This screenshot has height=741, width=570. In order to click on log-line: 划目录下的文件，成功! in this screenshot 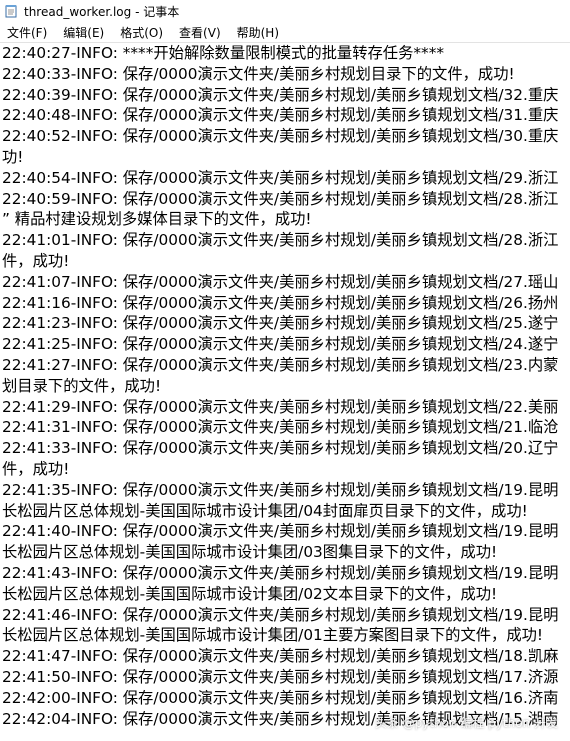, I will do `click(82, 385)`.